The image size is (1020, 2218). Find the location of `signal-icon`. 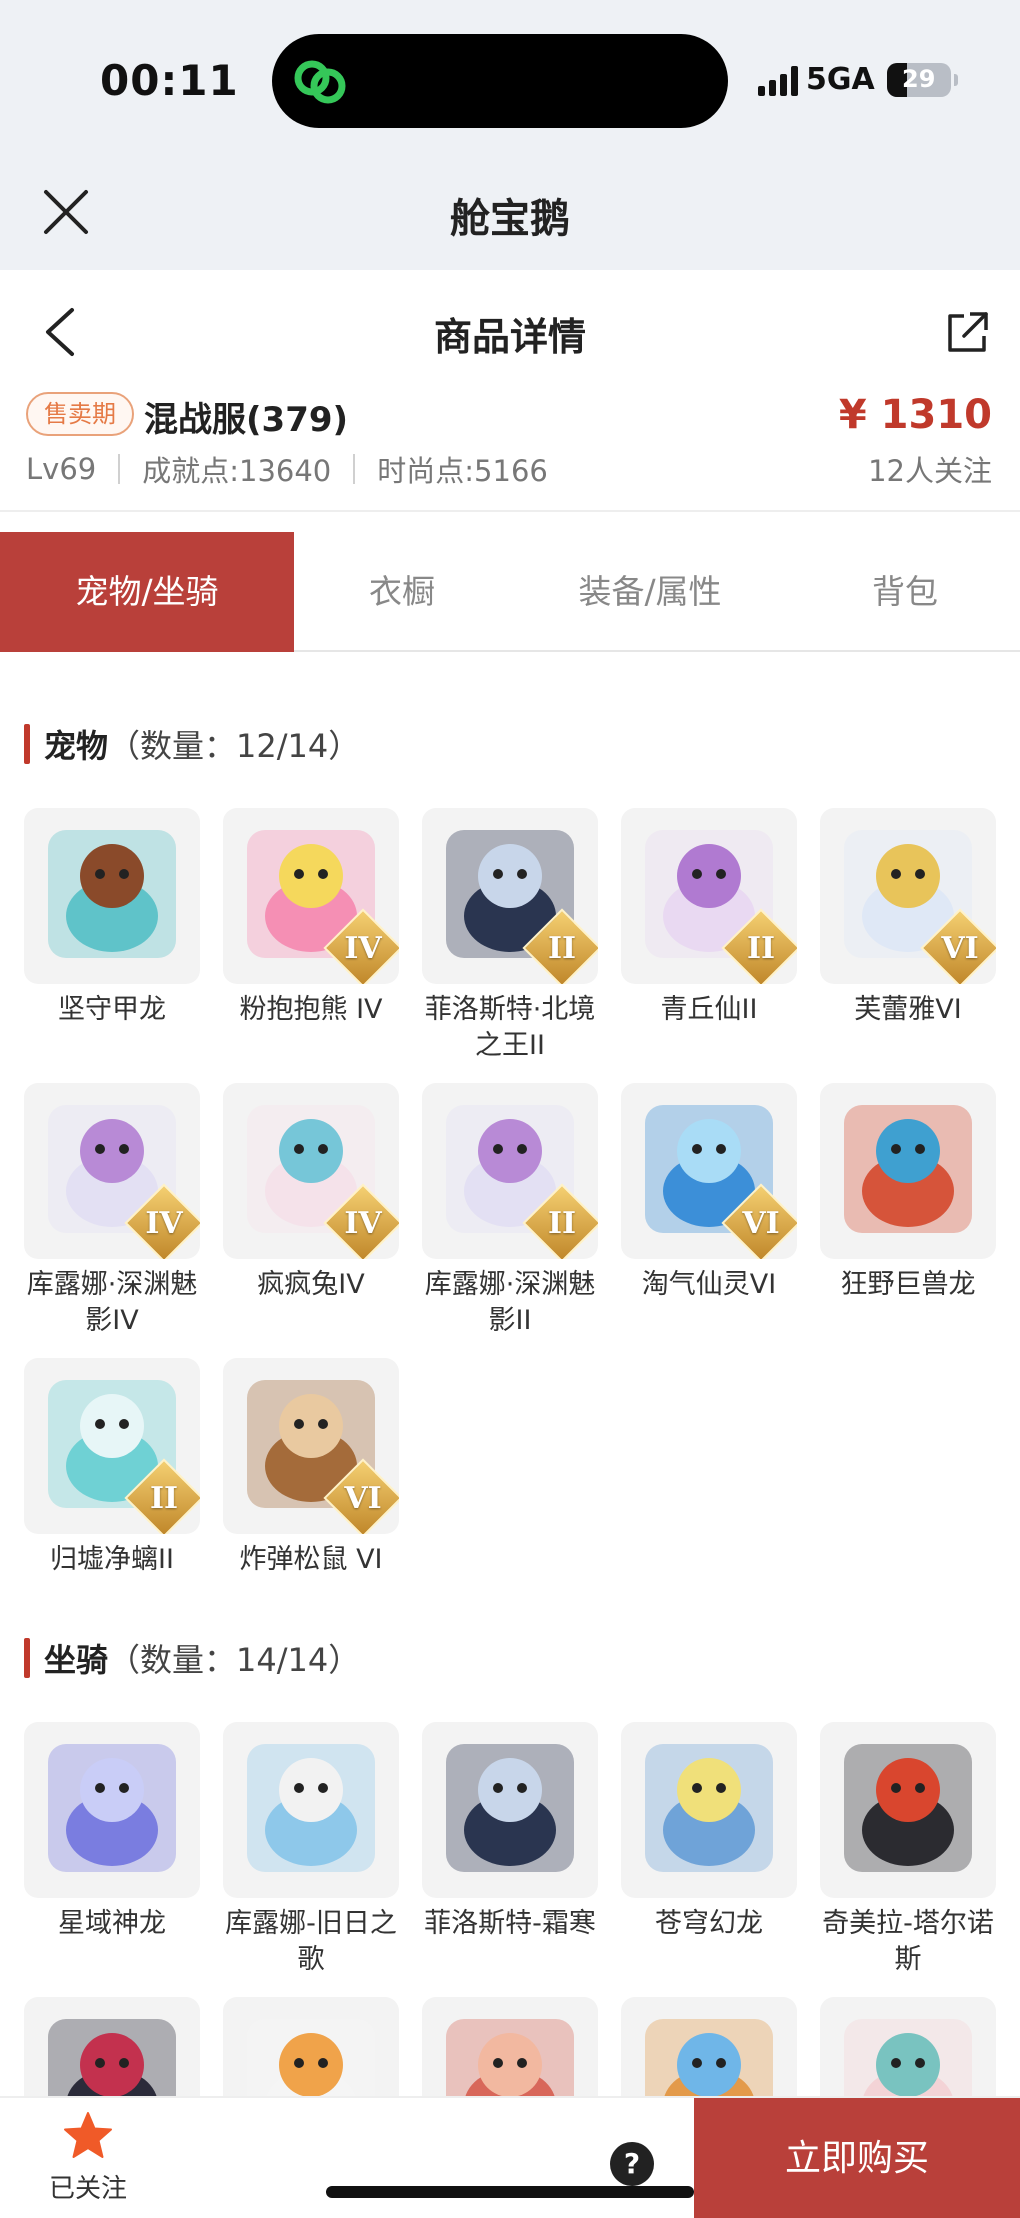

signal-icon is located at coordinates (778, 80).